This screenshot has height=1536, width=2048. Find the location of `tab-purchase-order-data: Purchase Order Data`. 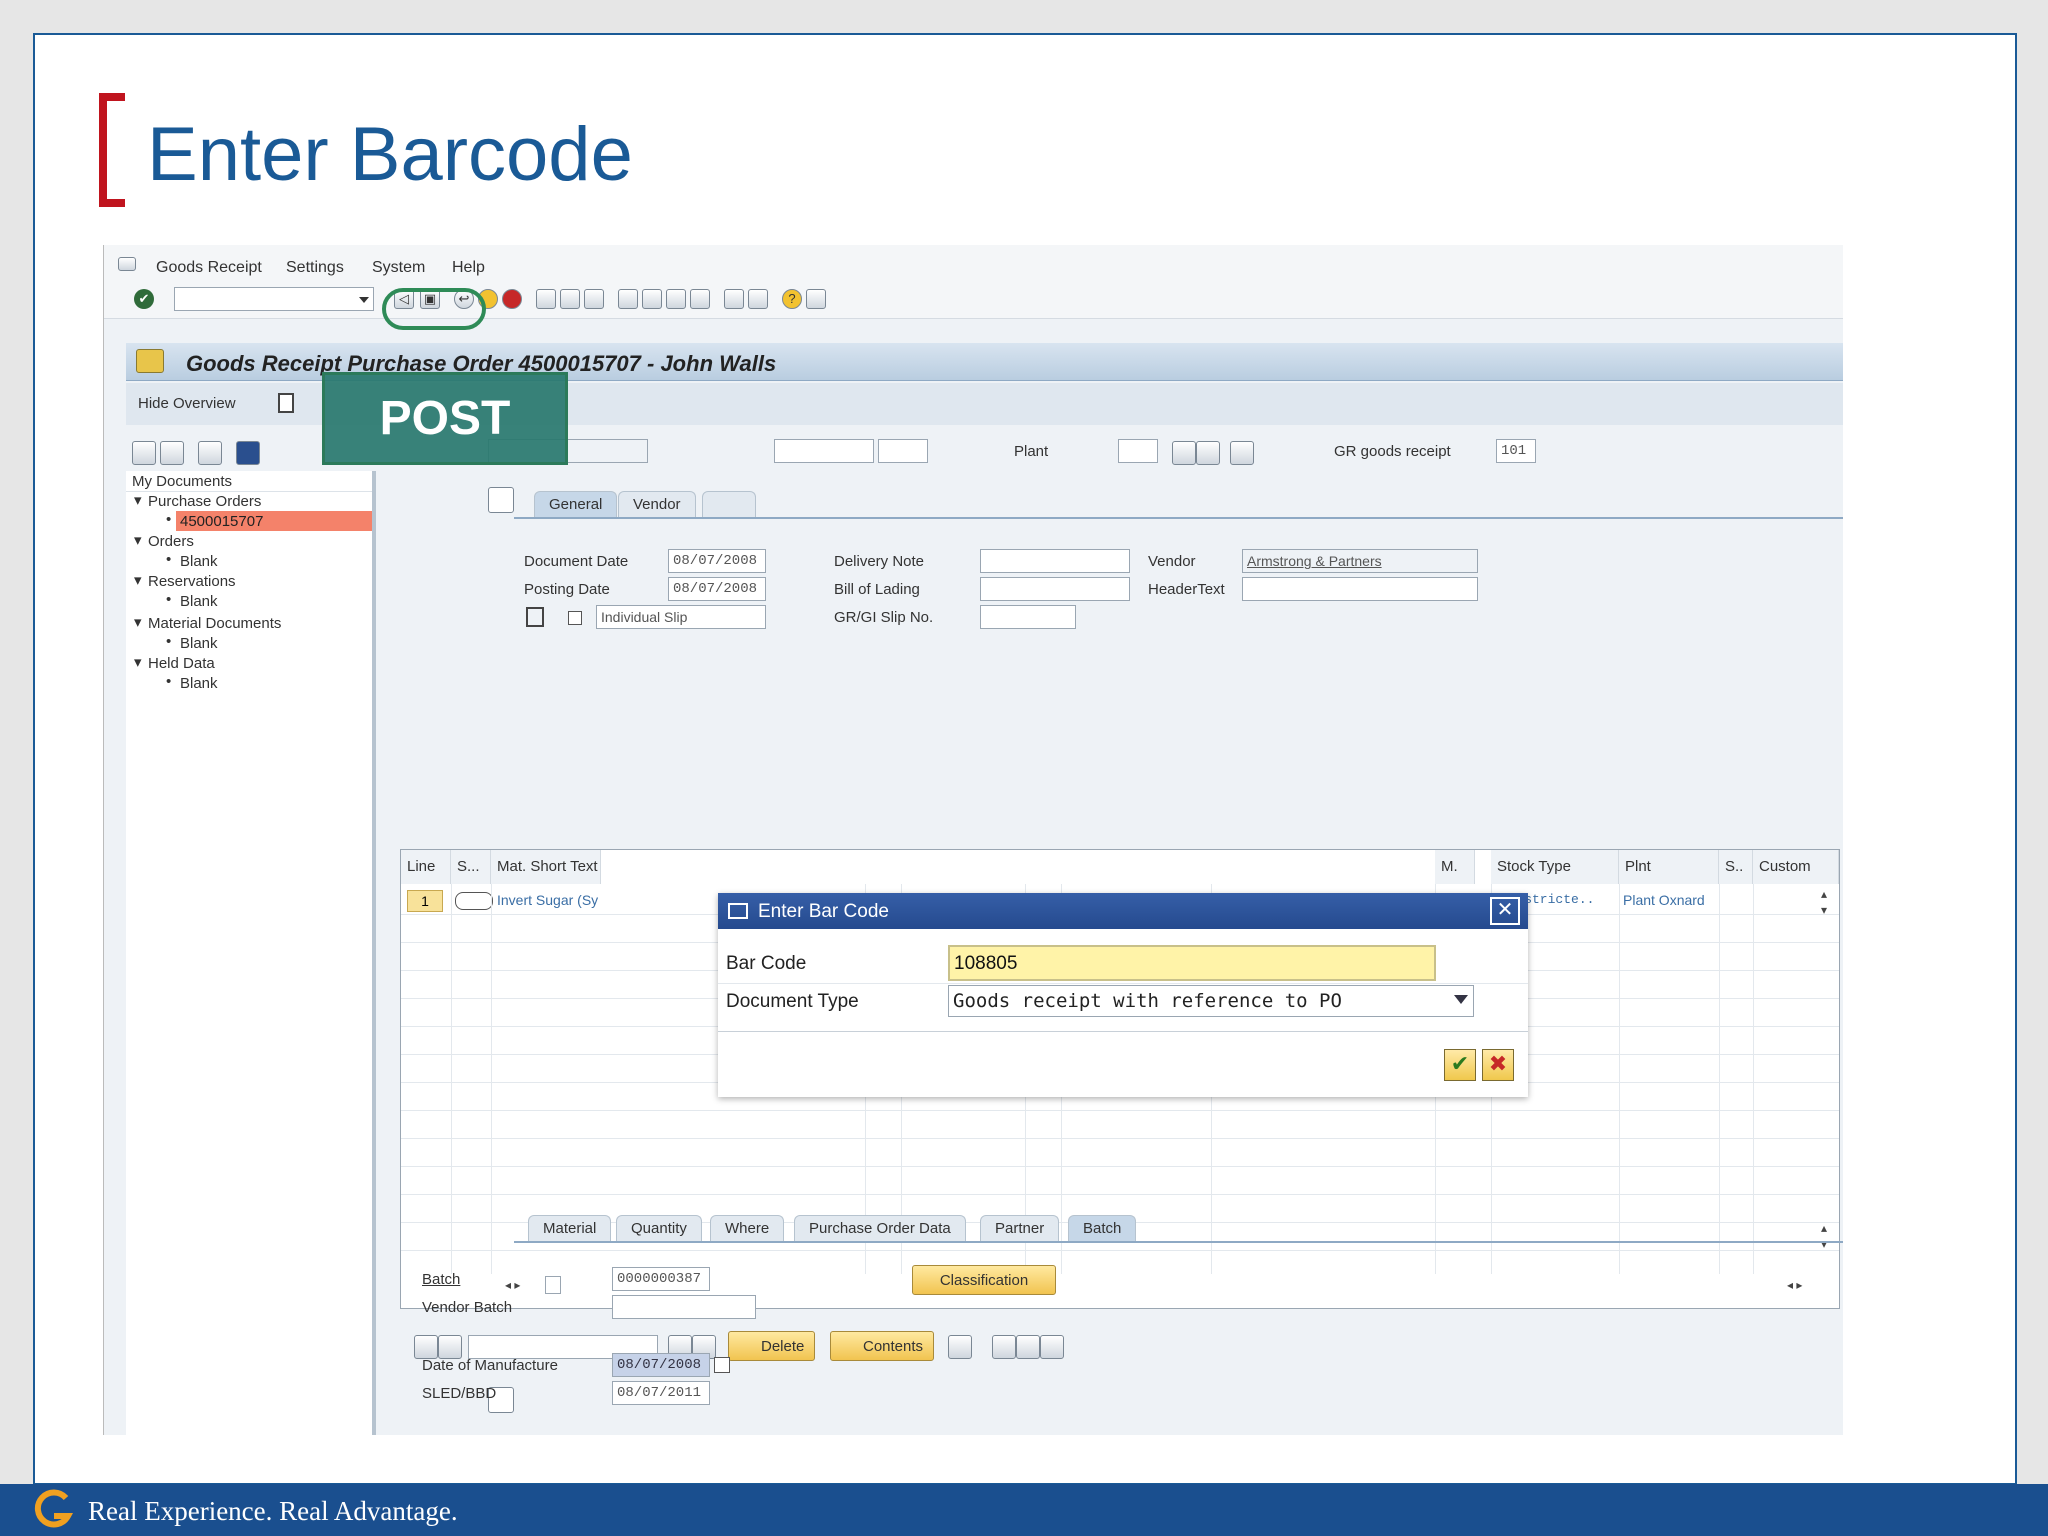

tab-purchase-order-data: Purchase Order Data is located at coordinates (880, 1228).